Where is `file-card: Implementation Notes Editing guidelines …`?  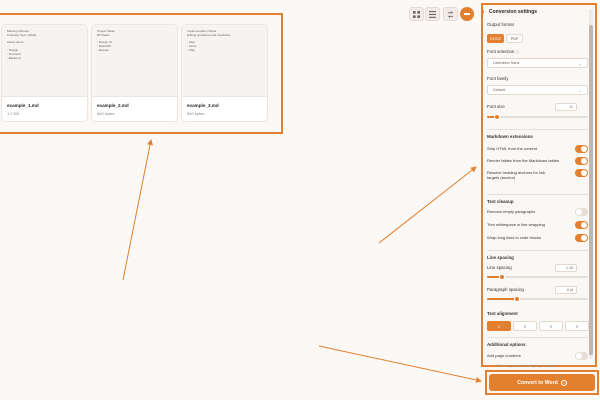 file-card: Implementation Notes Editing guidelines … is located at coordinates (224, 73).